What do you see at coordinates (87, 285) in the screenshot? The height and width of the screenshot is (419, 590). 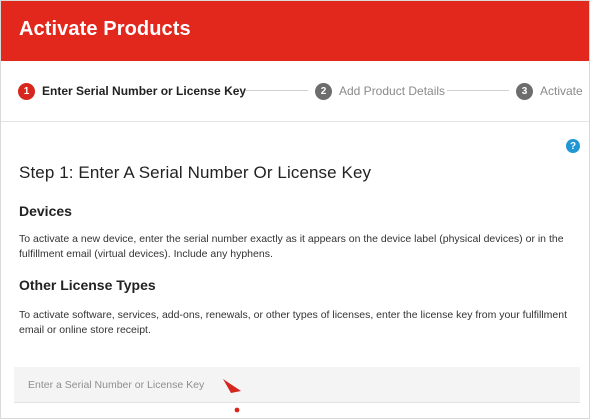 I see `other-license-types-heading: Other License Types` at bounding box center [87, 285].